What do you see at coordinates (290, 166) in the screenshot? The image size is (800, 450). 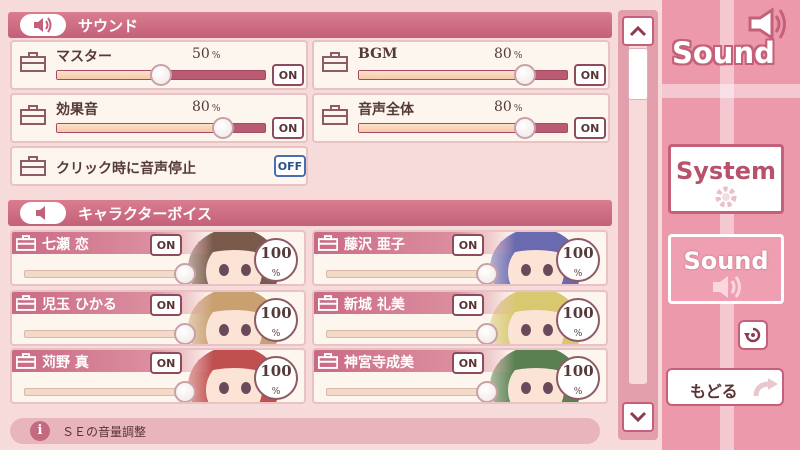 I see `click-stop-toggle: OFF` at bounding box center [290, 166].